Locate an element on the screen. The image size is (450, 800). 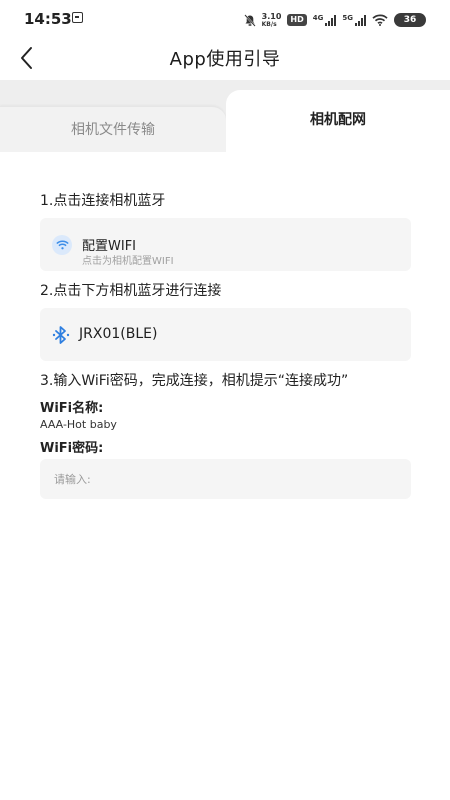
tab-camera-file-transfer: 相机文件传输 is located at coordinates (113, 129).